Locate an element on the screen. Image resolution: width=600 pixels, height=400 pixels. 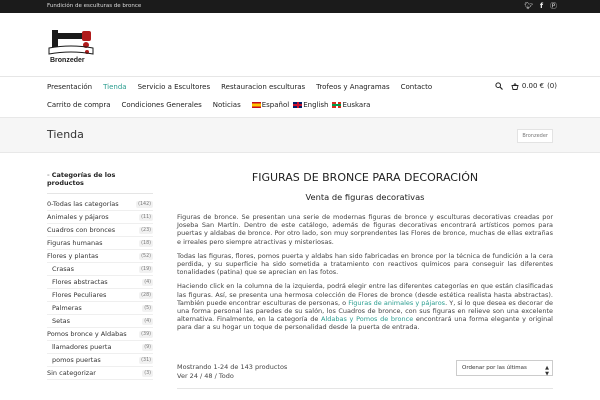
content-subheading: Venta de figuras decorativas is located at coordinates (365, 197).